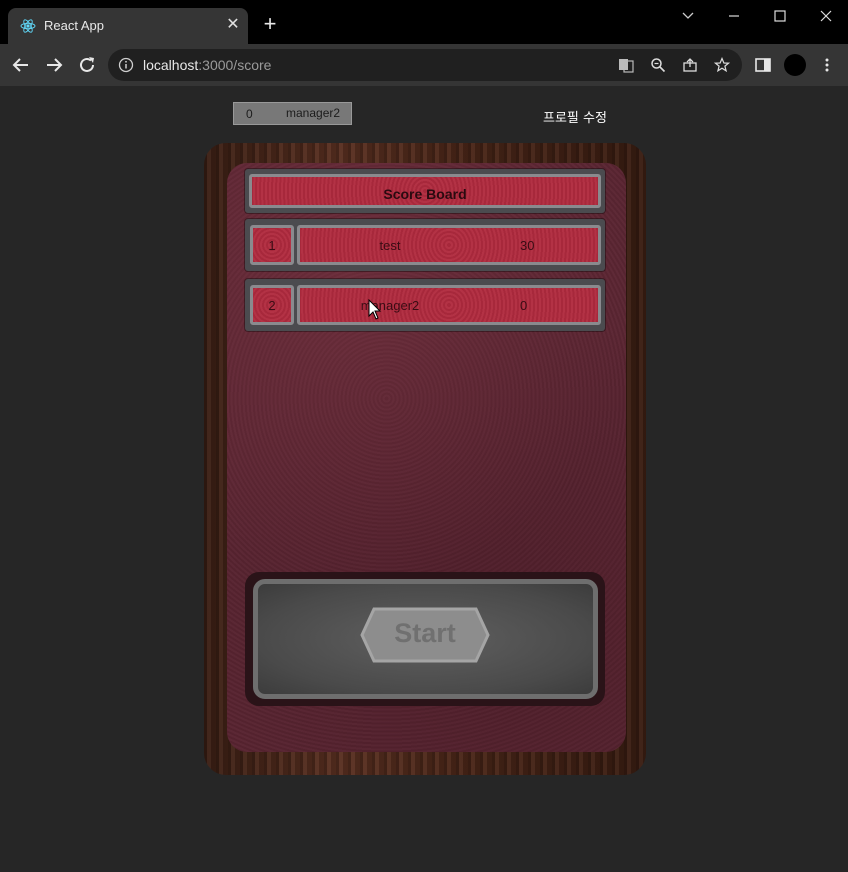 The height and width of the screenshot is (872, 848). I want to click on rank-cell: 2, so click(272, 305).